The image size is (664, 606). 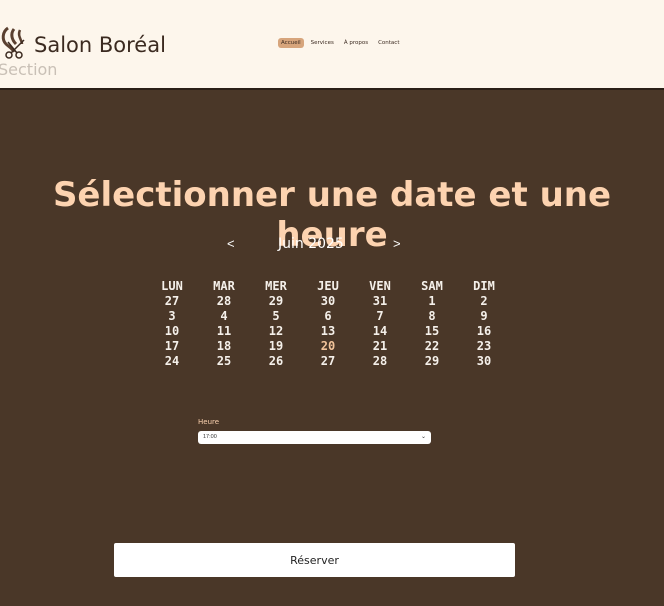 What do you see at coordinates (224, 316) in the screenshot?
I see `calendar-day: 4` at bounding box center [224, 316].